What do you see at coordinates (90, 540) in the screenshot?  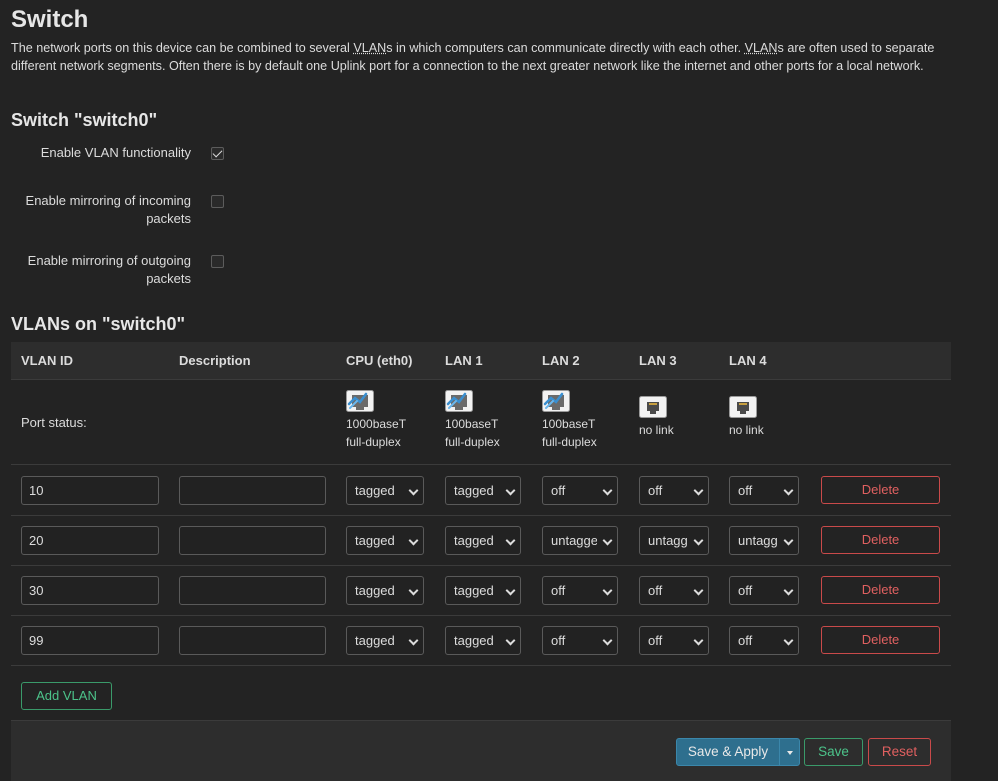 I see `vlan-id-input: 20` at bounding box center [90, 540].